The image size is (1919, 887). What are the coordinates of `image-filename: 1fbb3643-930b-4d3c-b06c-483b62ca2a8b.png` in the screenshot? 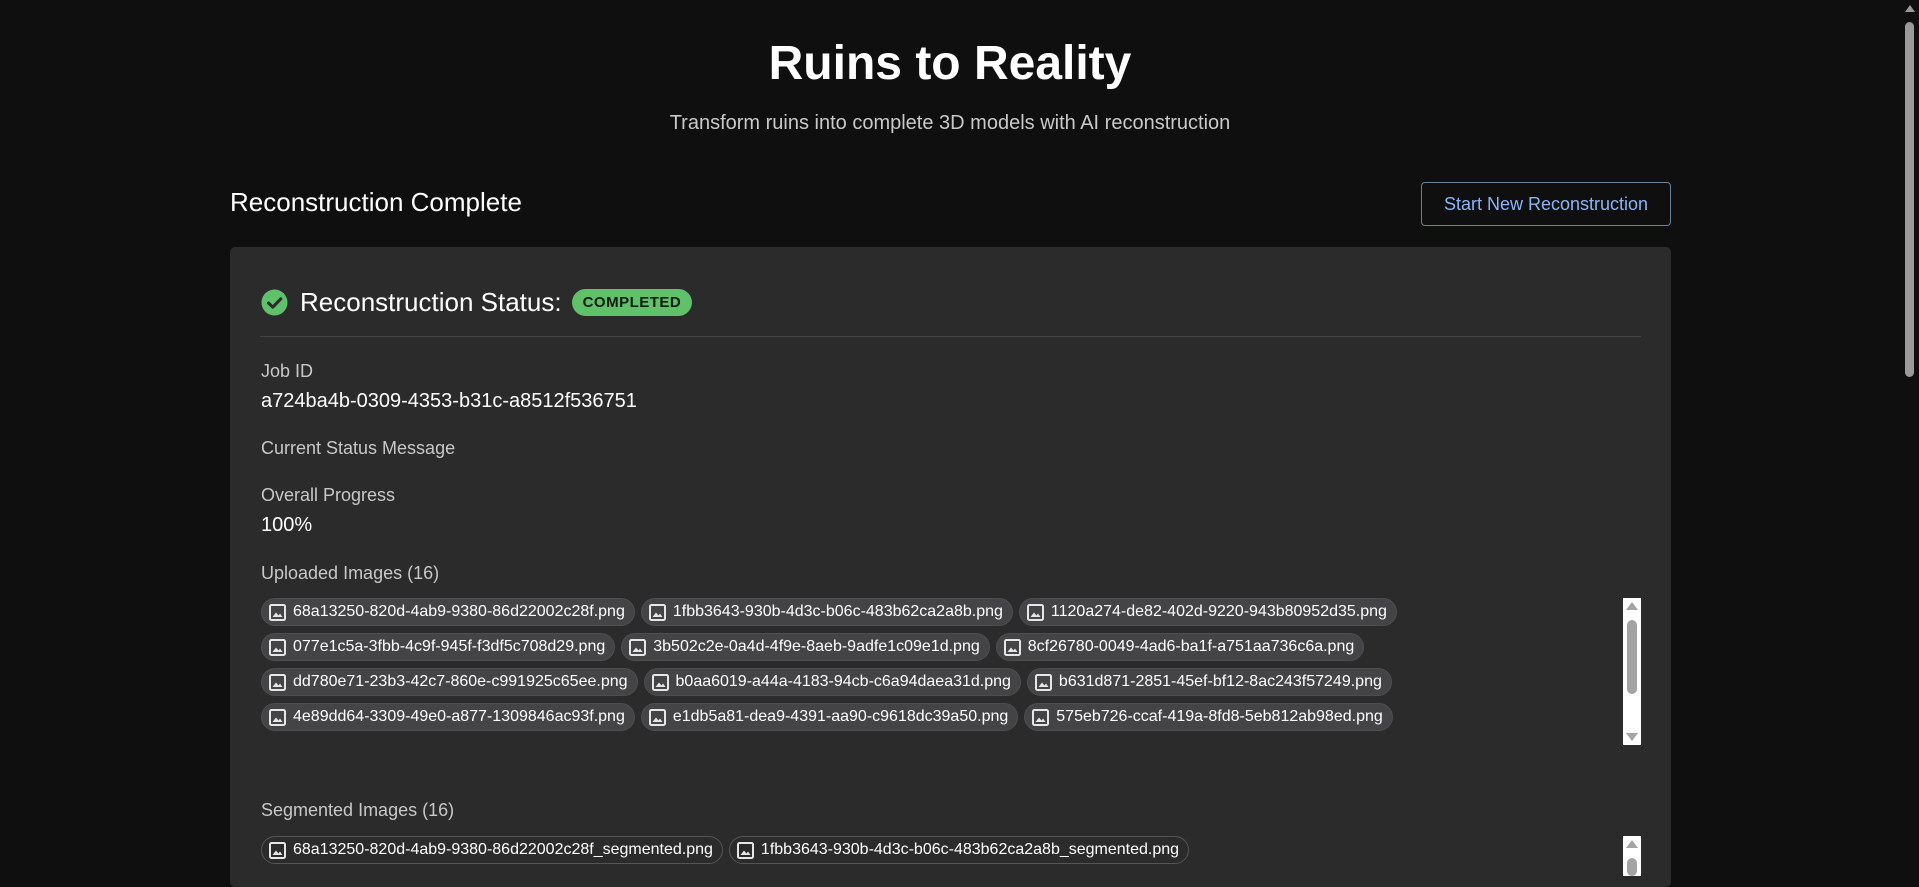 It's located at (837, 611).